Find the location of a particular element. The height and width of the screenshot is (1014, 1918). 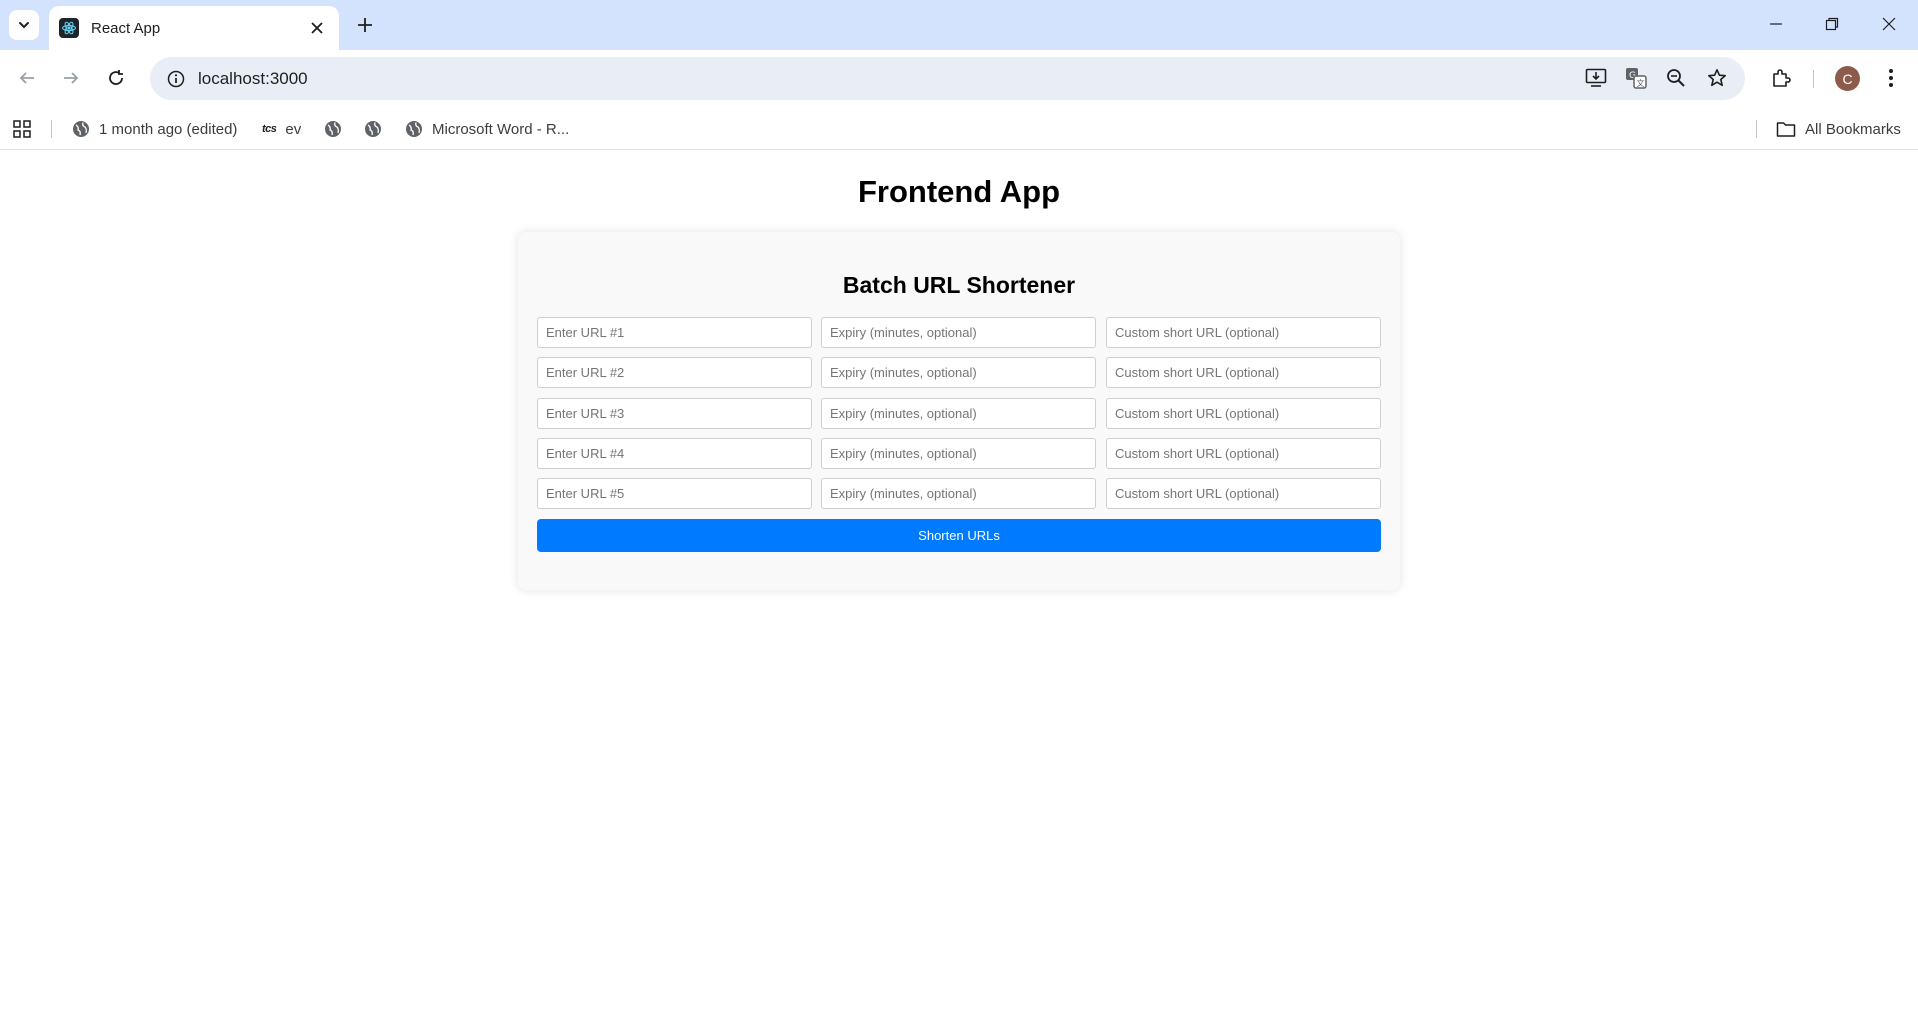

install-icon is located at coordinates (1596, 78).